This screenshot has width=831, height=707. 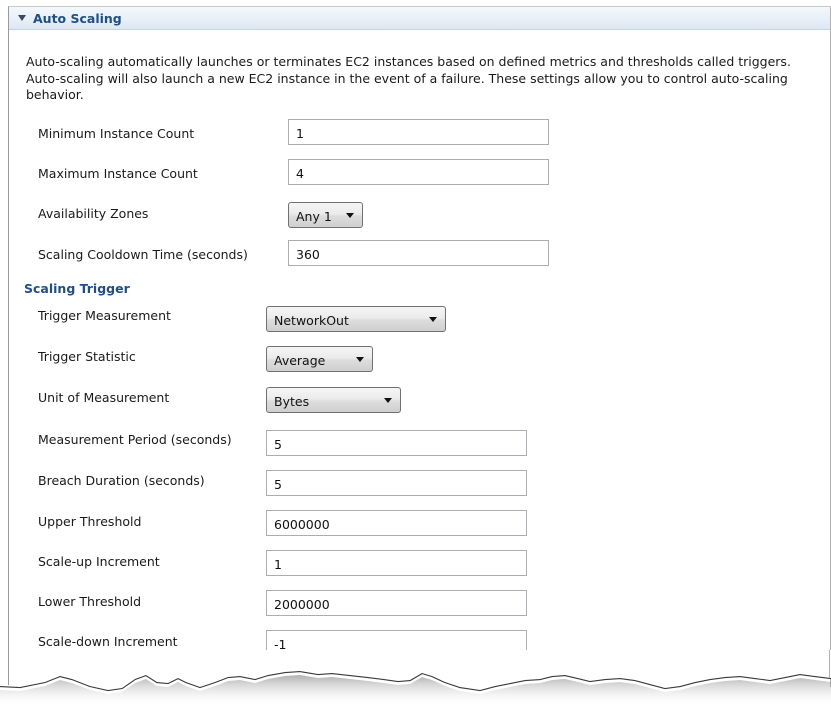 What do you see at coordinates (396, 603) in the screenshot?
I see `lower-threshold-field: 2000000` at bounding box center [396, 603].